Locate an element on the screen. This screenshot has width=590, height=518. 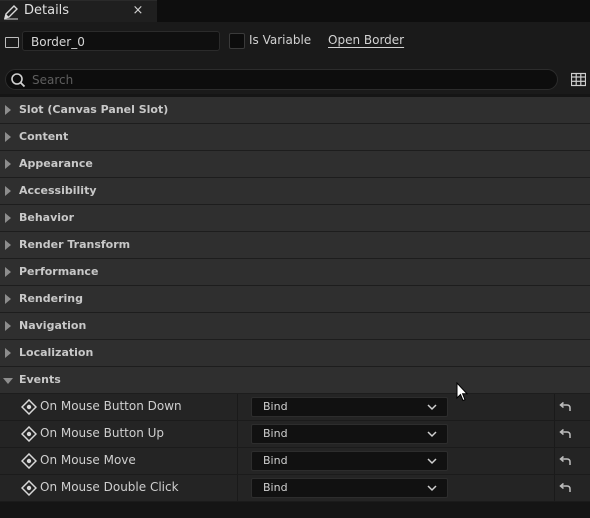
category-localization: Localization is located at coordinates (295, 353).